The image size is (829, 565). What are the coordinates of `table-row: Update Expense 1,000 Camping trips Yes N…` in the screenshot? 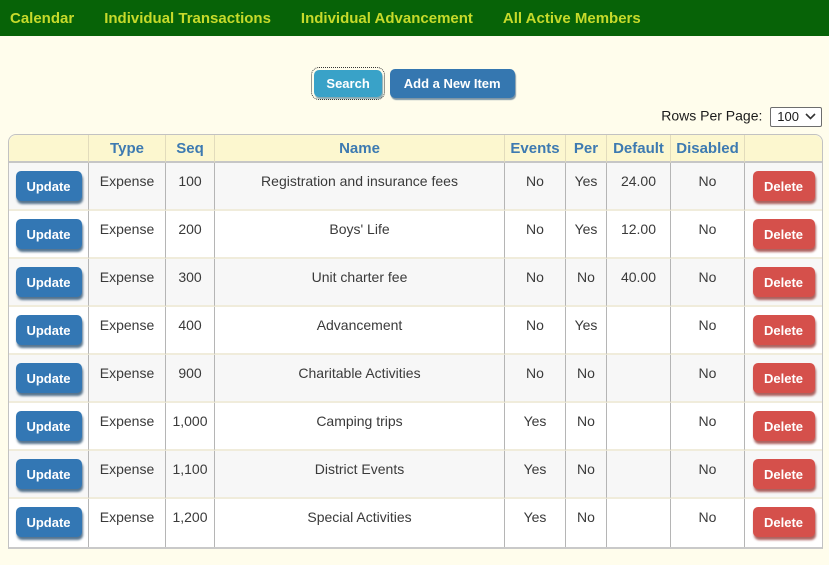 It's located at (415, 427).